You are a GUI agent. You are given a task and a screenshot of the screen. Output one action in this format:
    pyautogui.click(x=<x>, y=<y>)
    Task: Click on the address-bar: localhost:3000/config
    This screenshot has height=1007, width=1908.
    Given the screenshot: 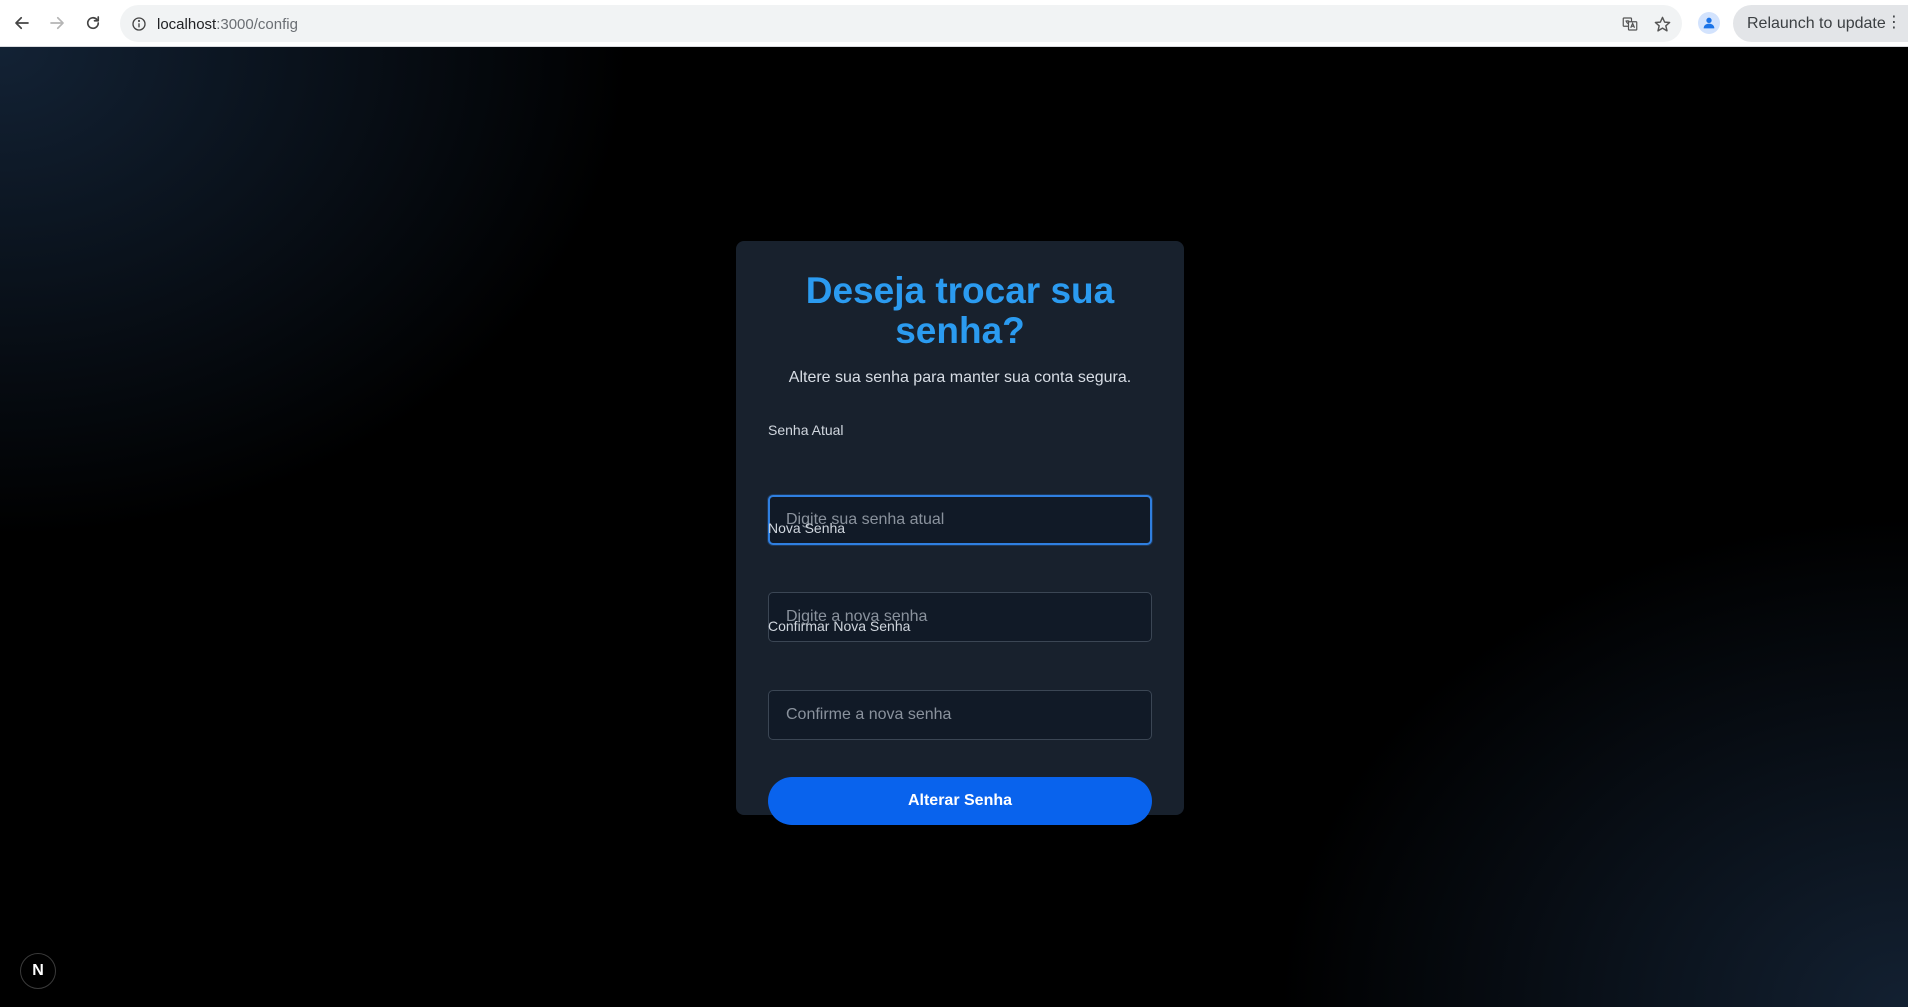 What is the action you would take?
    pyautogui.click(x=901, y=23)
    